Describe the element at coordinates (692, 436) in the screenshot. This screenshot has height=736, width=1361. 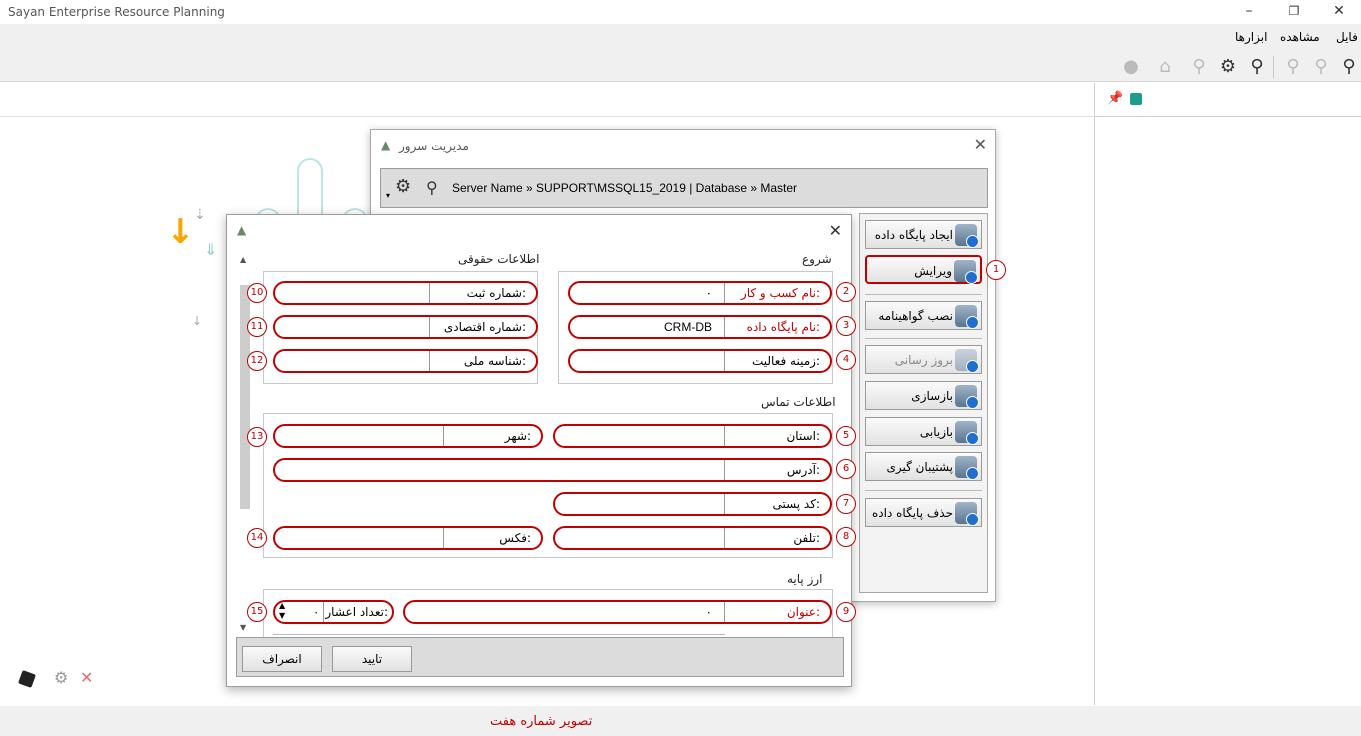
I see `province-field: استان:` at that location.